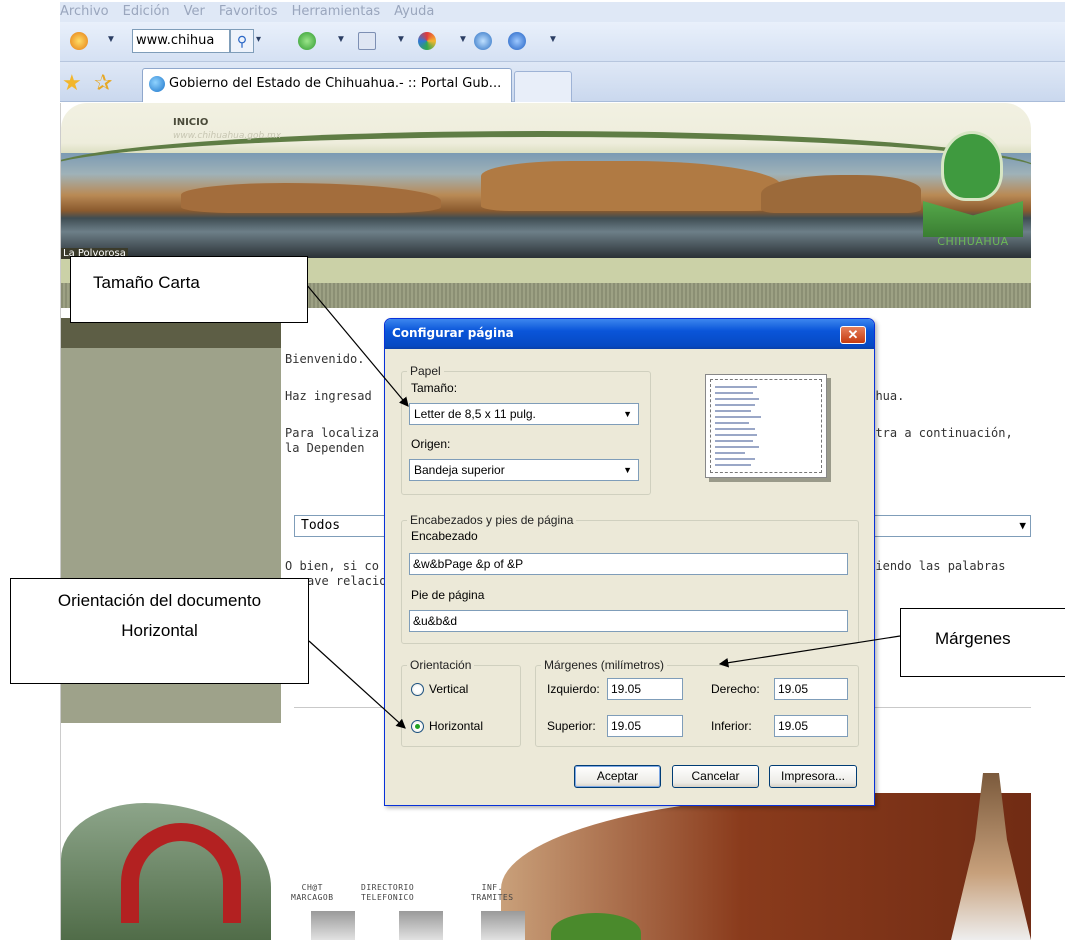  Describe the element at coordinates (194, 12) in the screenshot. I see `menu-ver: Ver` at that location.